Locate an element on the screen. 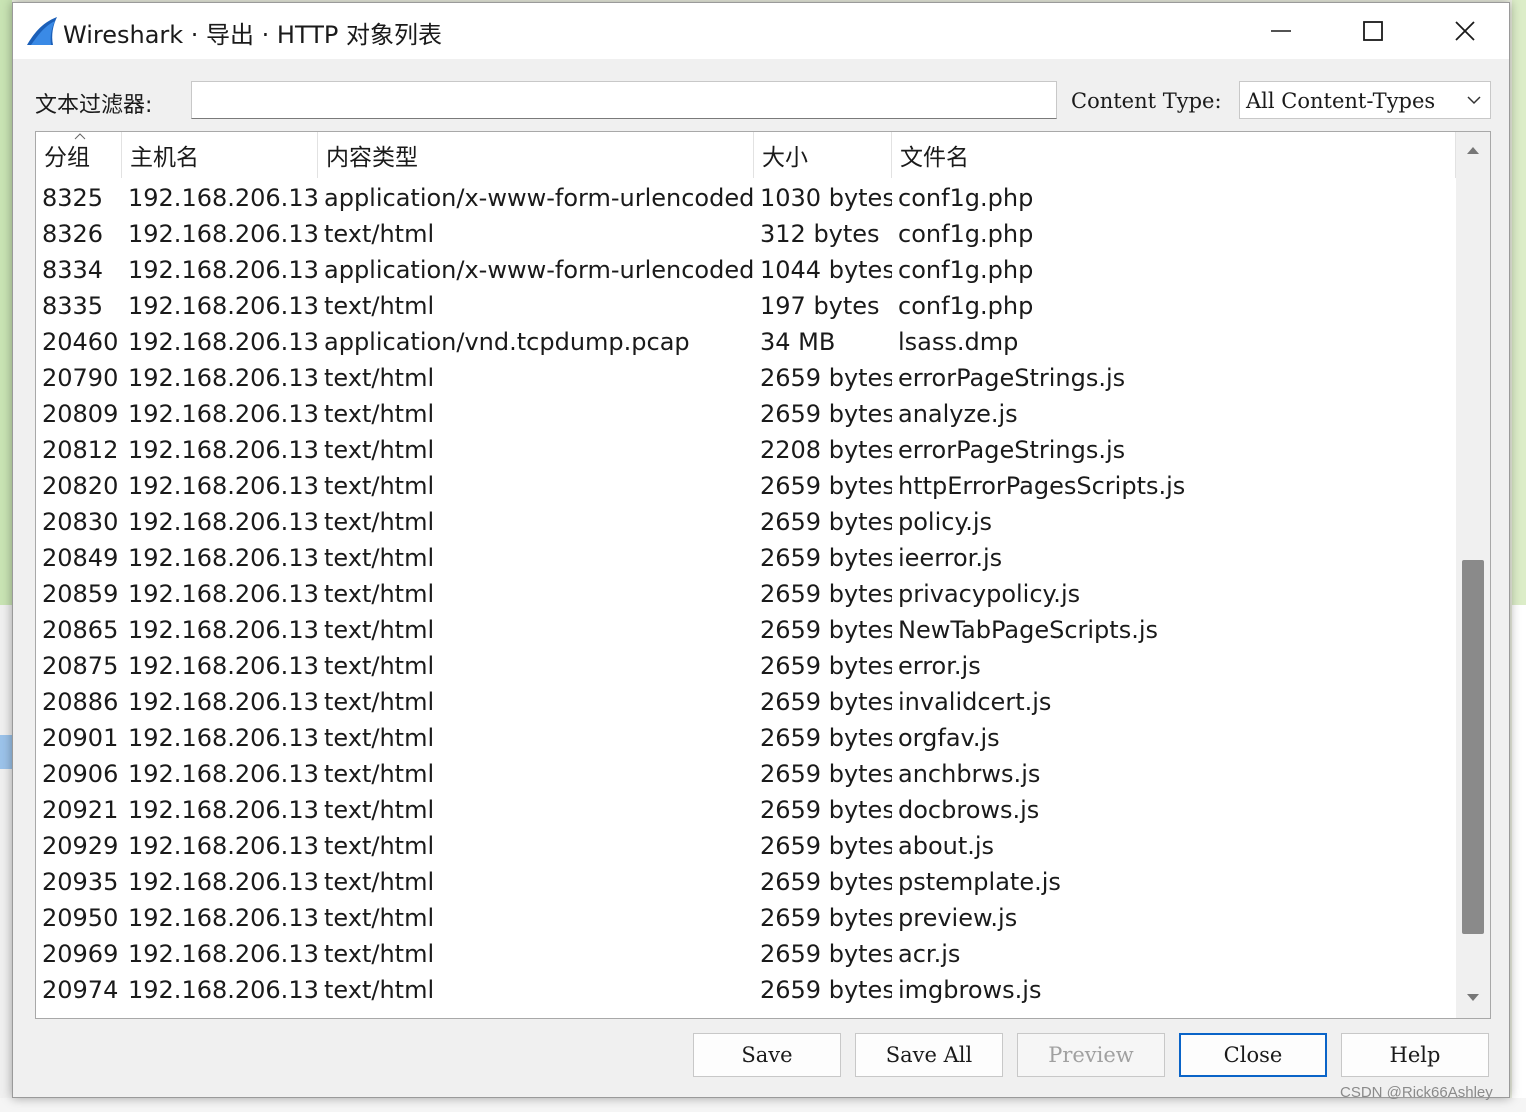 This screenshot has height=1112, width=1526. cell-filename: lsass.dmp is located at coordinates (958, 342).